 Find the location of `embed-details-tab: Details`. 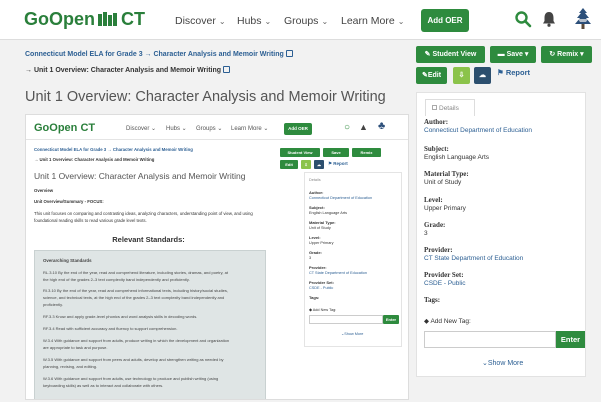

embed-details-tab: Details is located at coordinates (315, 180).